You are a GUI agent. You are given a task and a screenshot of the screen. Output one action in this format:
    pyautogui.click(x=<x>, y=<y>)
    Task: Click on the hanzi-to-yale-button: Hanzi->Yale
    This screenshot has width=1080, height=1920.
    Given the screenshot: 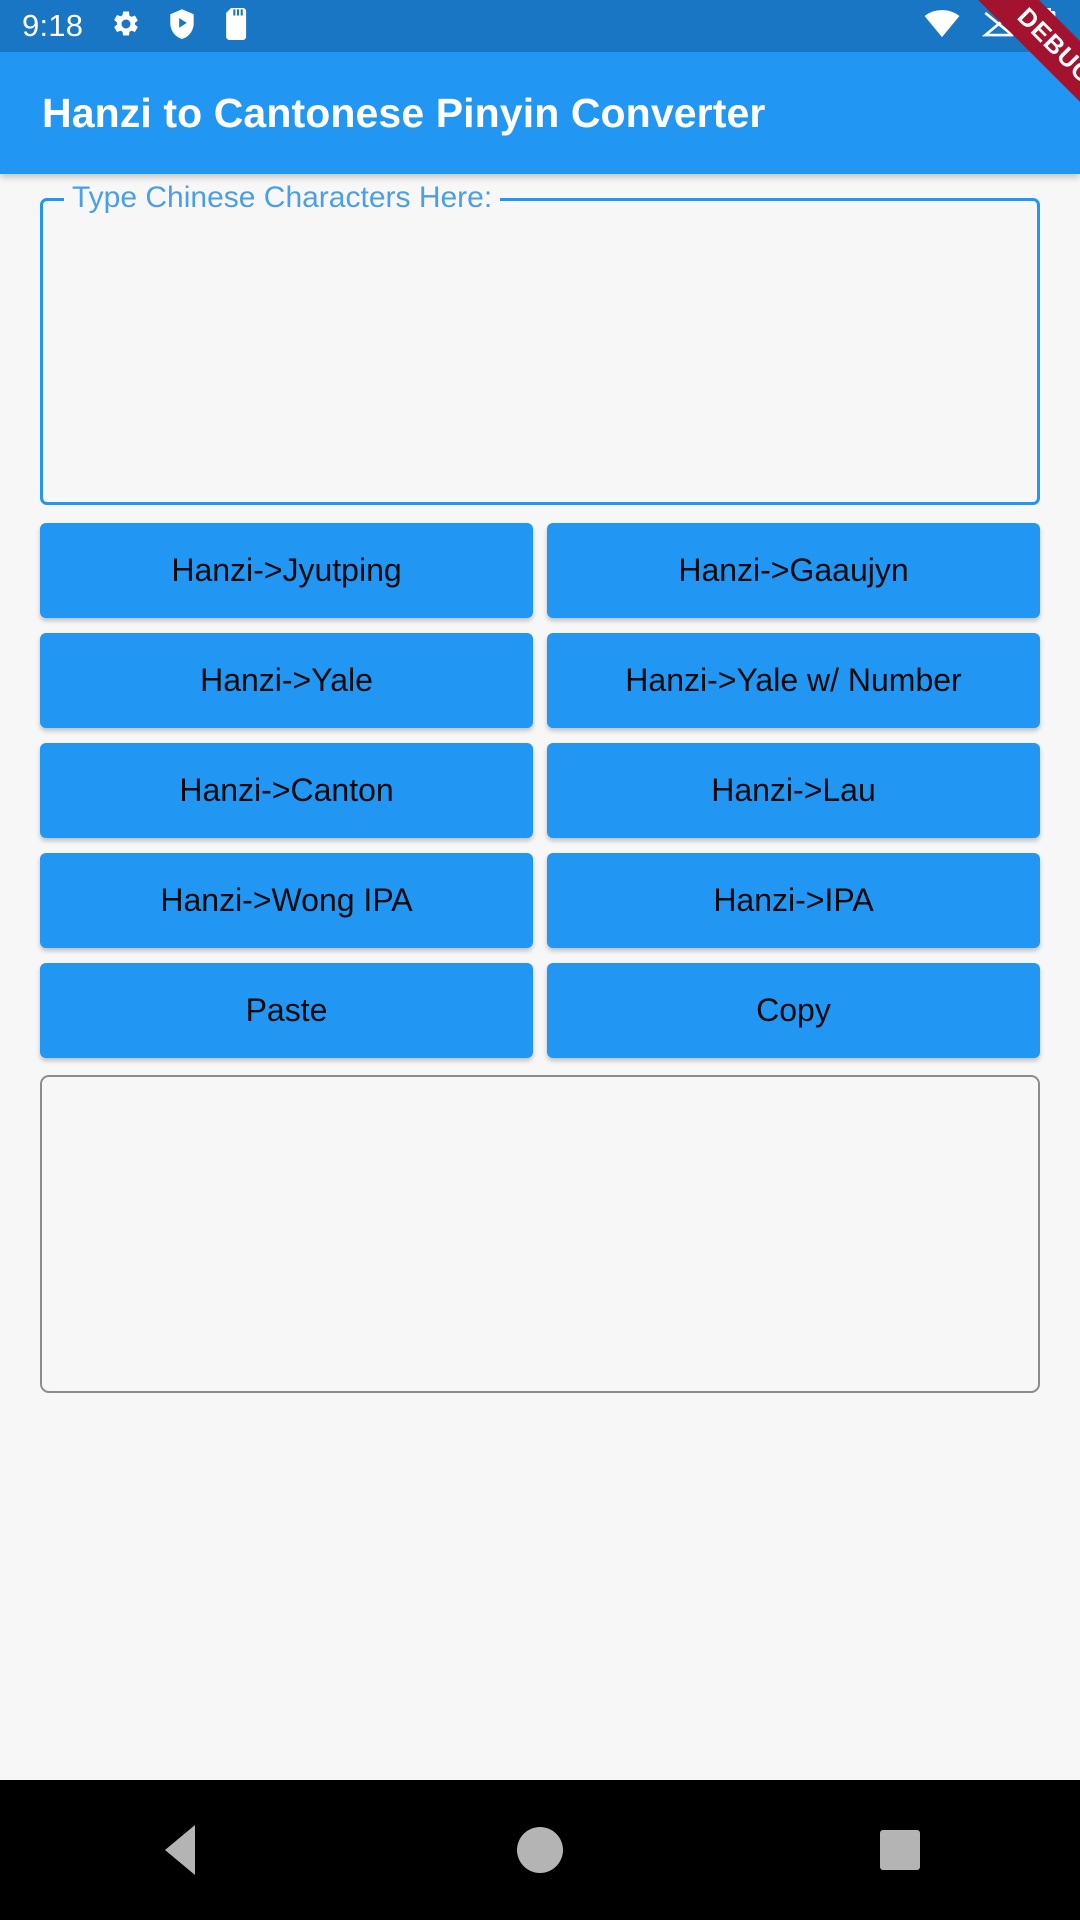 What is the action you would take?
    pyautogui.click(x=286, y=680)
    